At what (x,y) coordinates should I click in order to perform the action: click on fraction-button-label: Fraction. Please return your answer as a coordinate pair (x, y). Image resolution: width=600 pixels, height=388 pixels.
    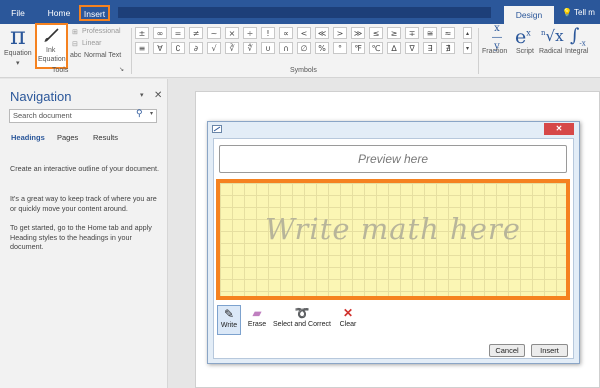
    Looking at the image, I should click on (494, 51).